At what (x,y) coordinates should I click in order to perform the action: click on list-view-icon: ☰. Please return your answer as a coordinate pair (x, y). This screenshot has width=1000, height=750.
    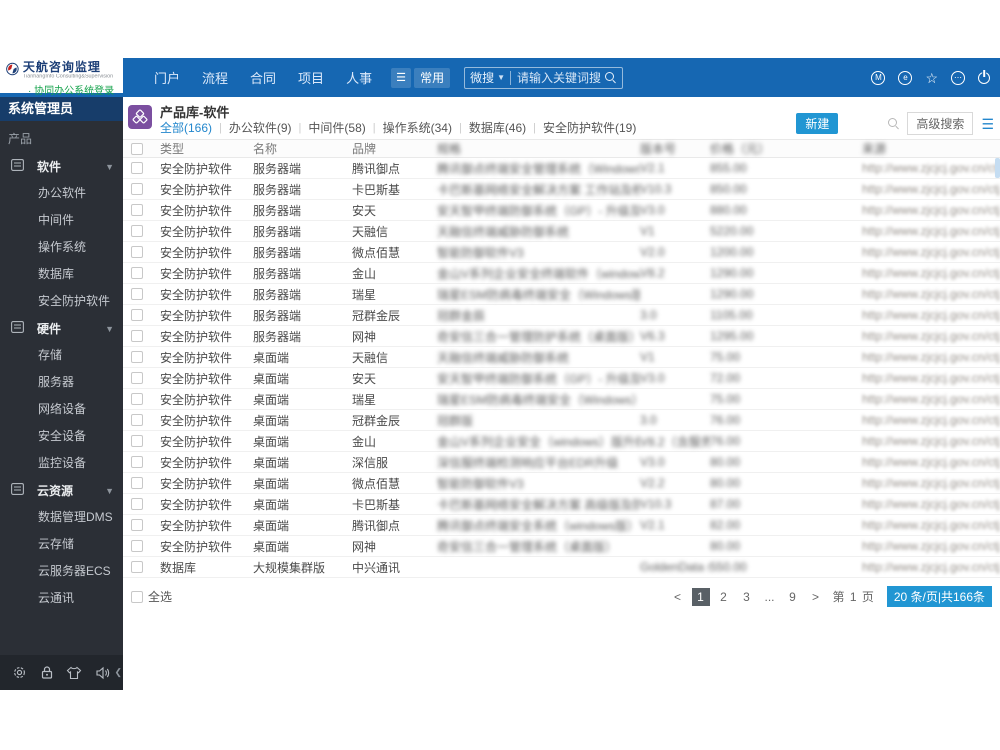
    Looking at the image, I should click on (987, 124).